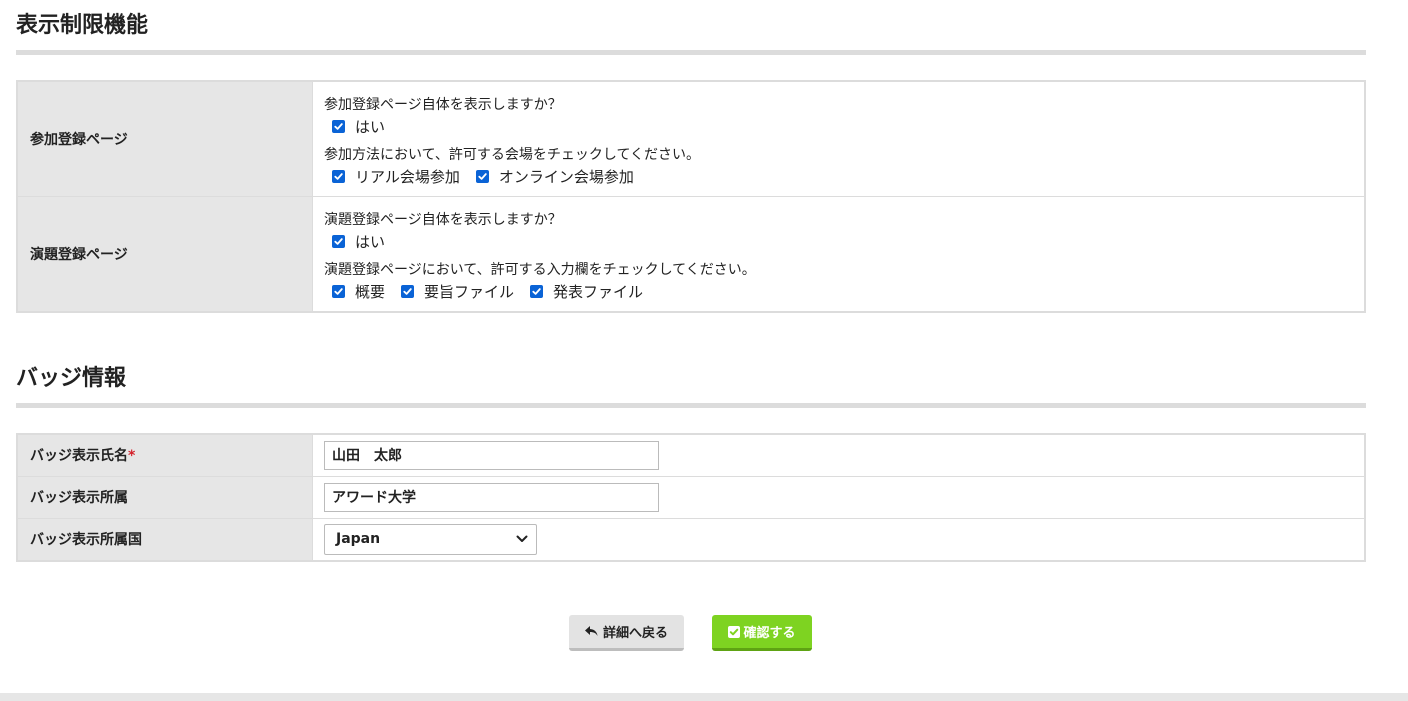 Image resolution: width=1408 pixels, height=701 pixels. I want to click on options-row: 概要 要旨ファイル 発表ファイル, so click(842, 292).